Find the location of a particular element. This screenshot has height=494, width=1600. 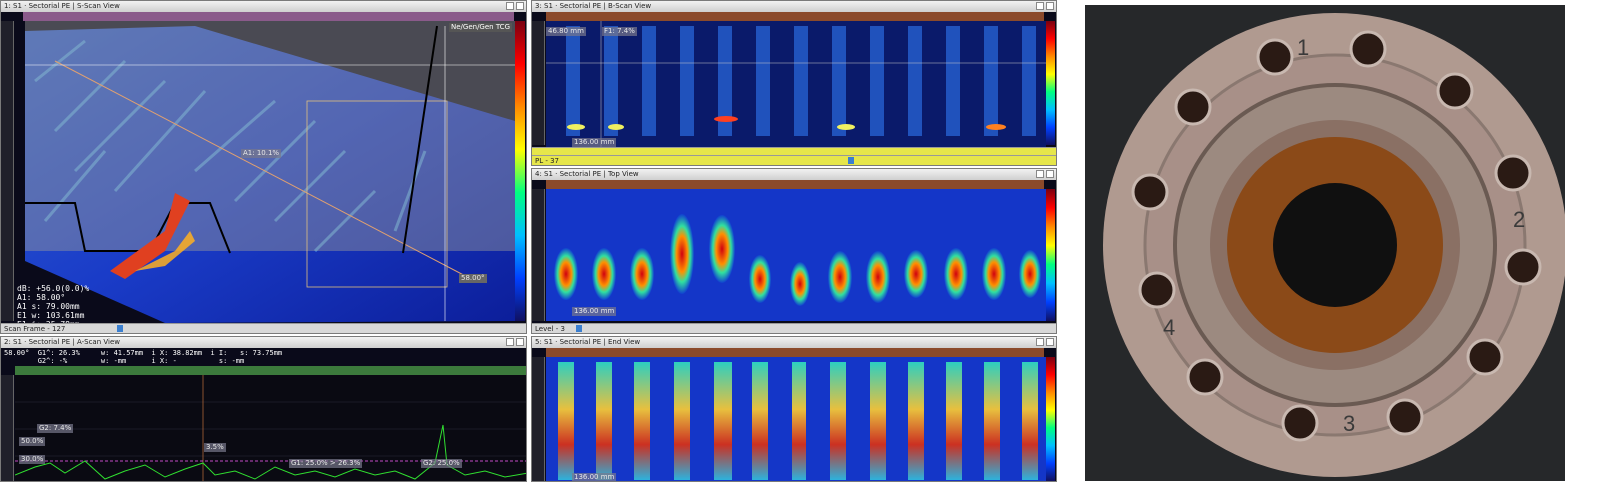

sscan-scrollbar: Scan Frame - 127 is located at coordinates (263, 328).